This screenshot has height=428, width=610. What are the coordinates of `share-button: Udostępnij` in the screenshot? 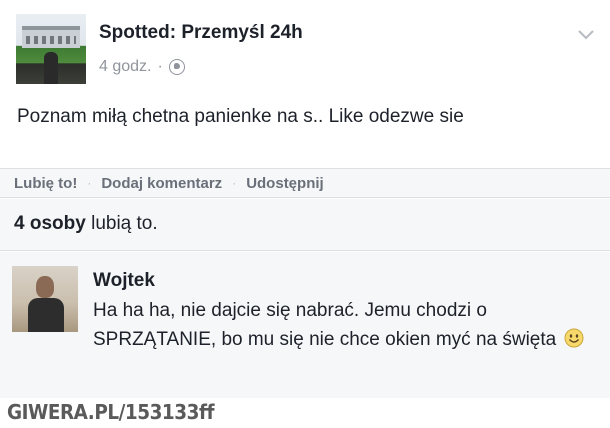 It's located at (285, 183).